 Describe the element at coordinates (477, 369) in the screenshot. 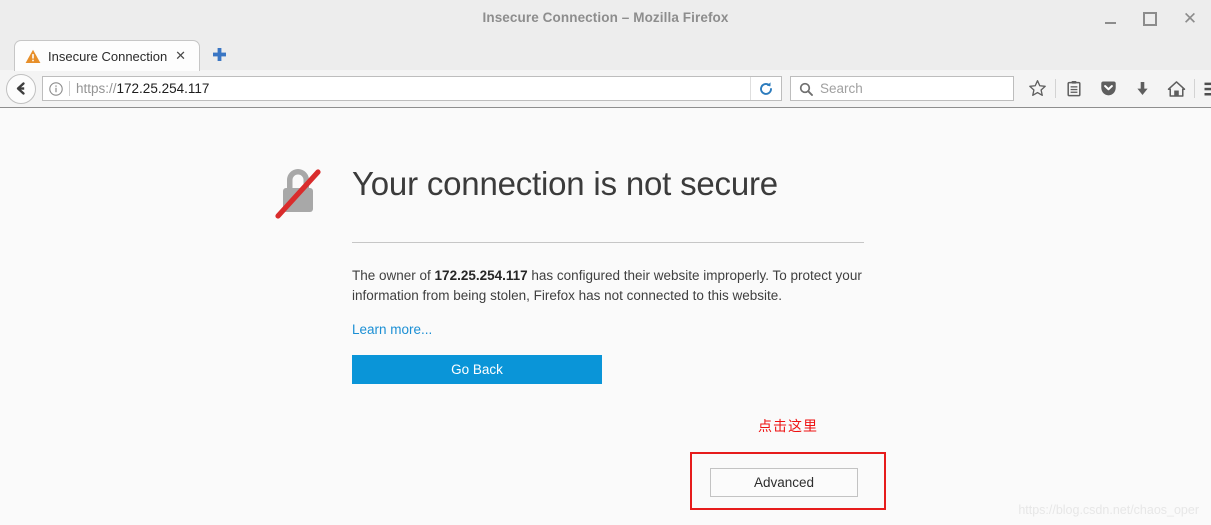

I see `go-back-button: Go Back` at that location.